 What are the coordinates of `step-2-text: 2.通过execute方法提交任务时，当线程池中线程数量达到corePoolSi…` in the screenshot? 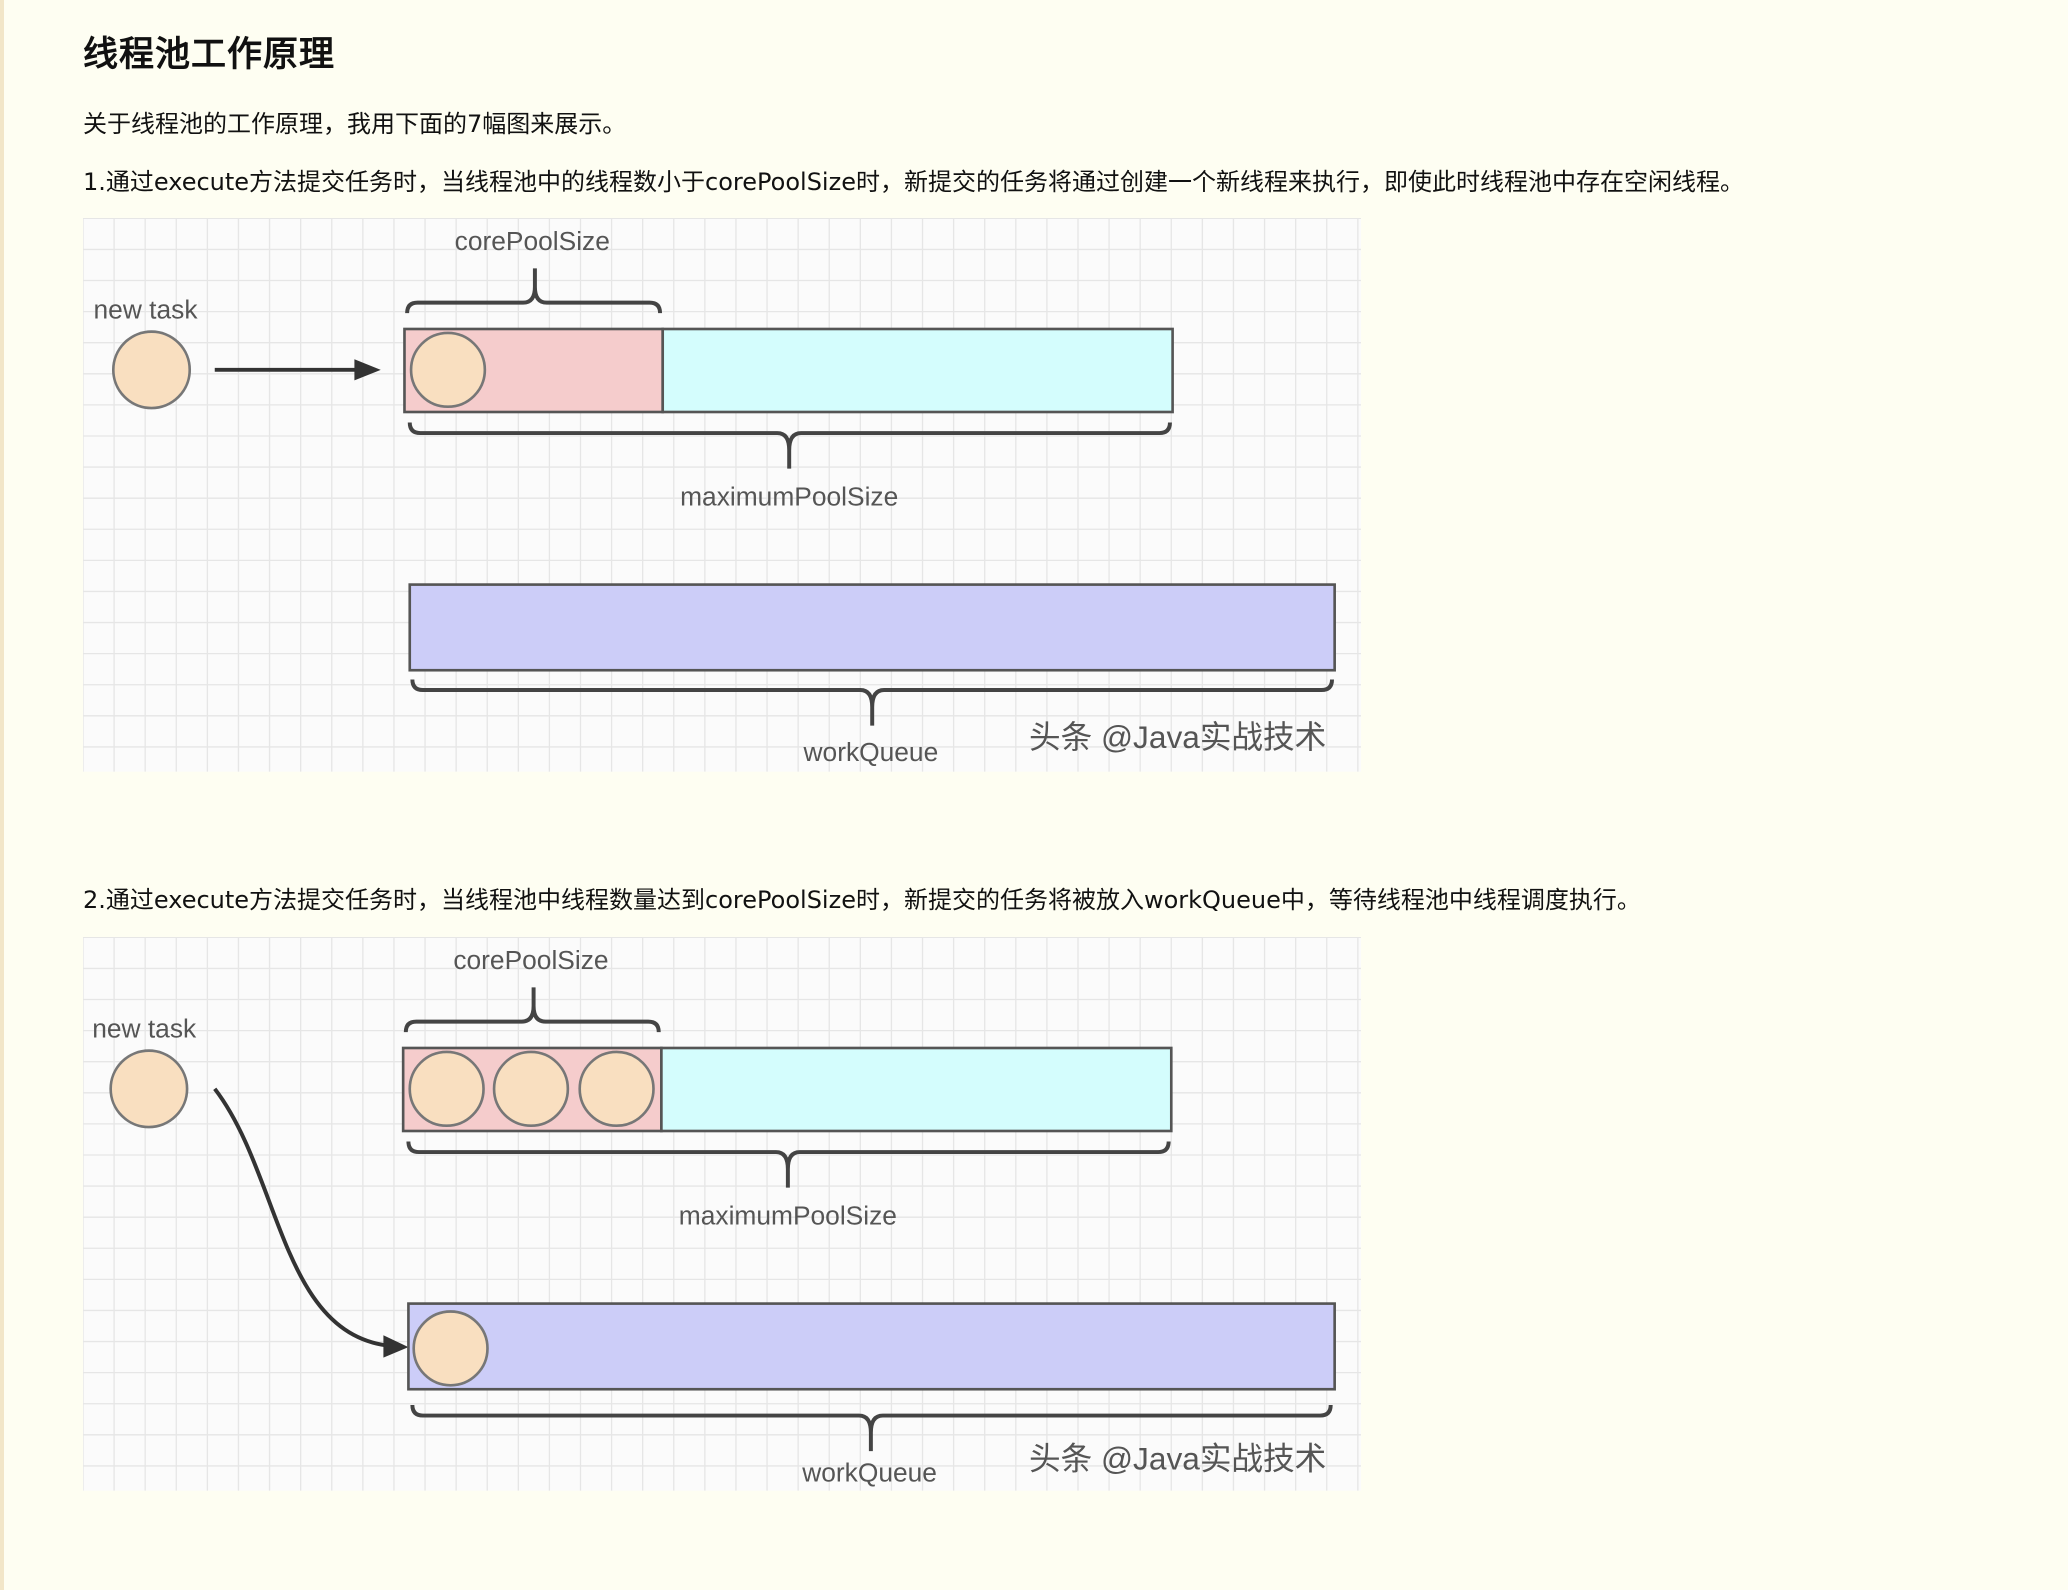 It's located at (862, 900).